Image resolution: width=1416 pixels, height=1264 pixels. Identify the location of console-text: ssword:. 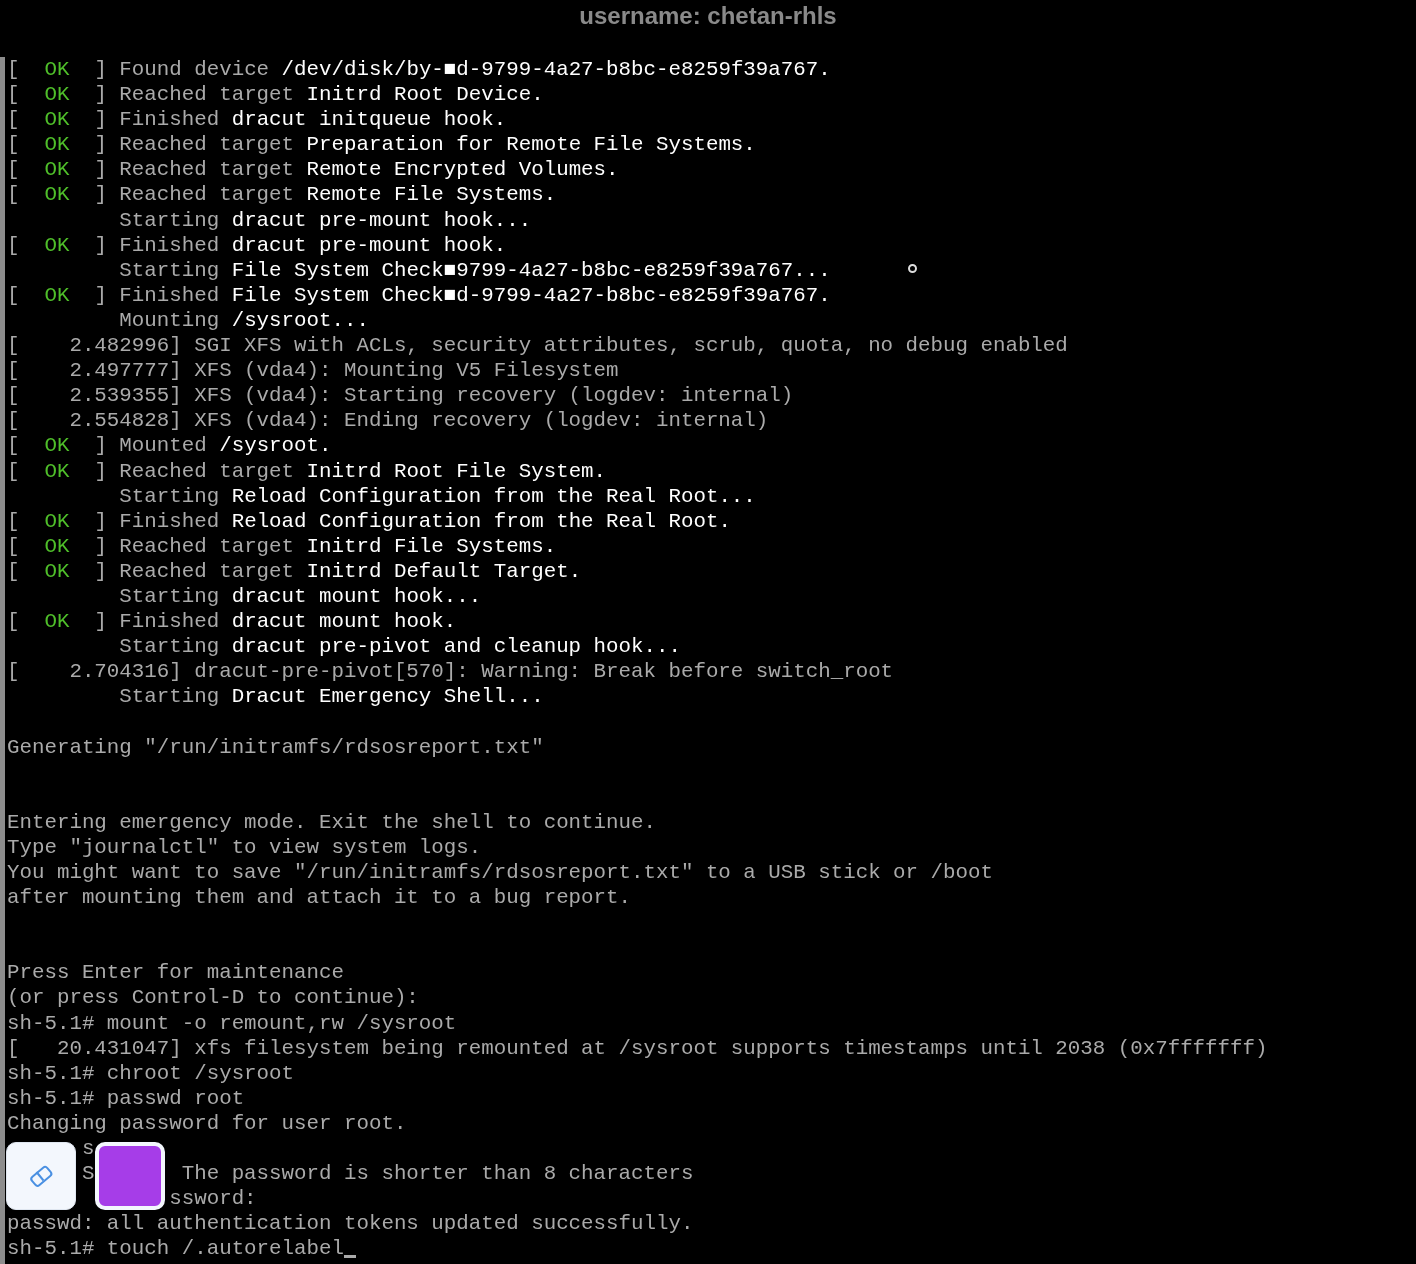
(213, 1199).